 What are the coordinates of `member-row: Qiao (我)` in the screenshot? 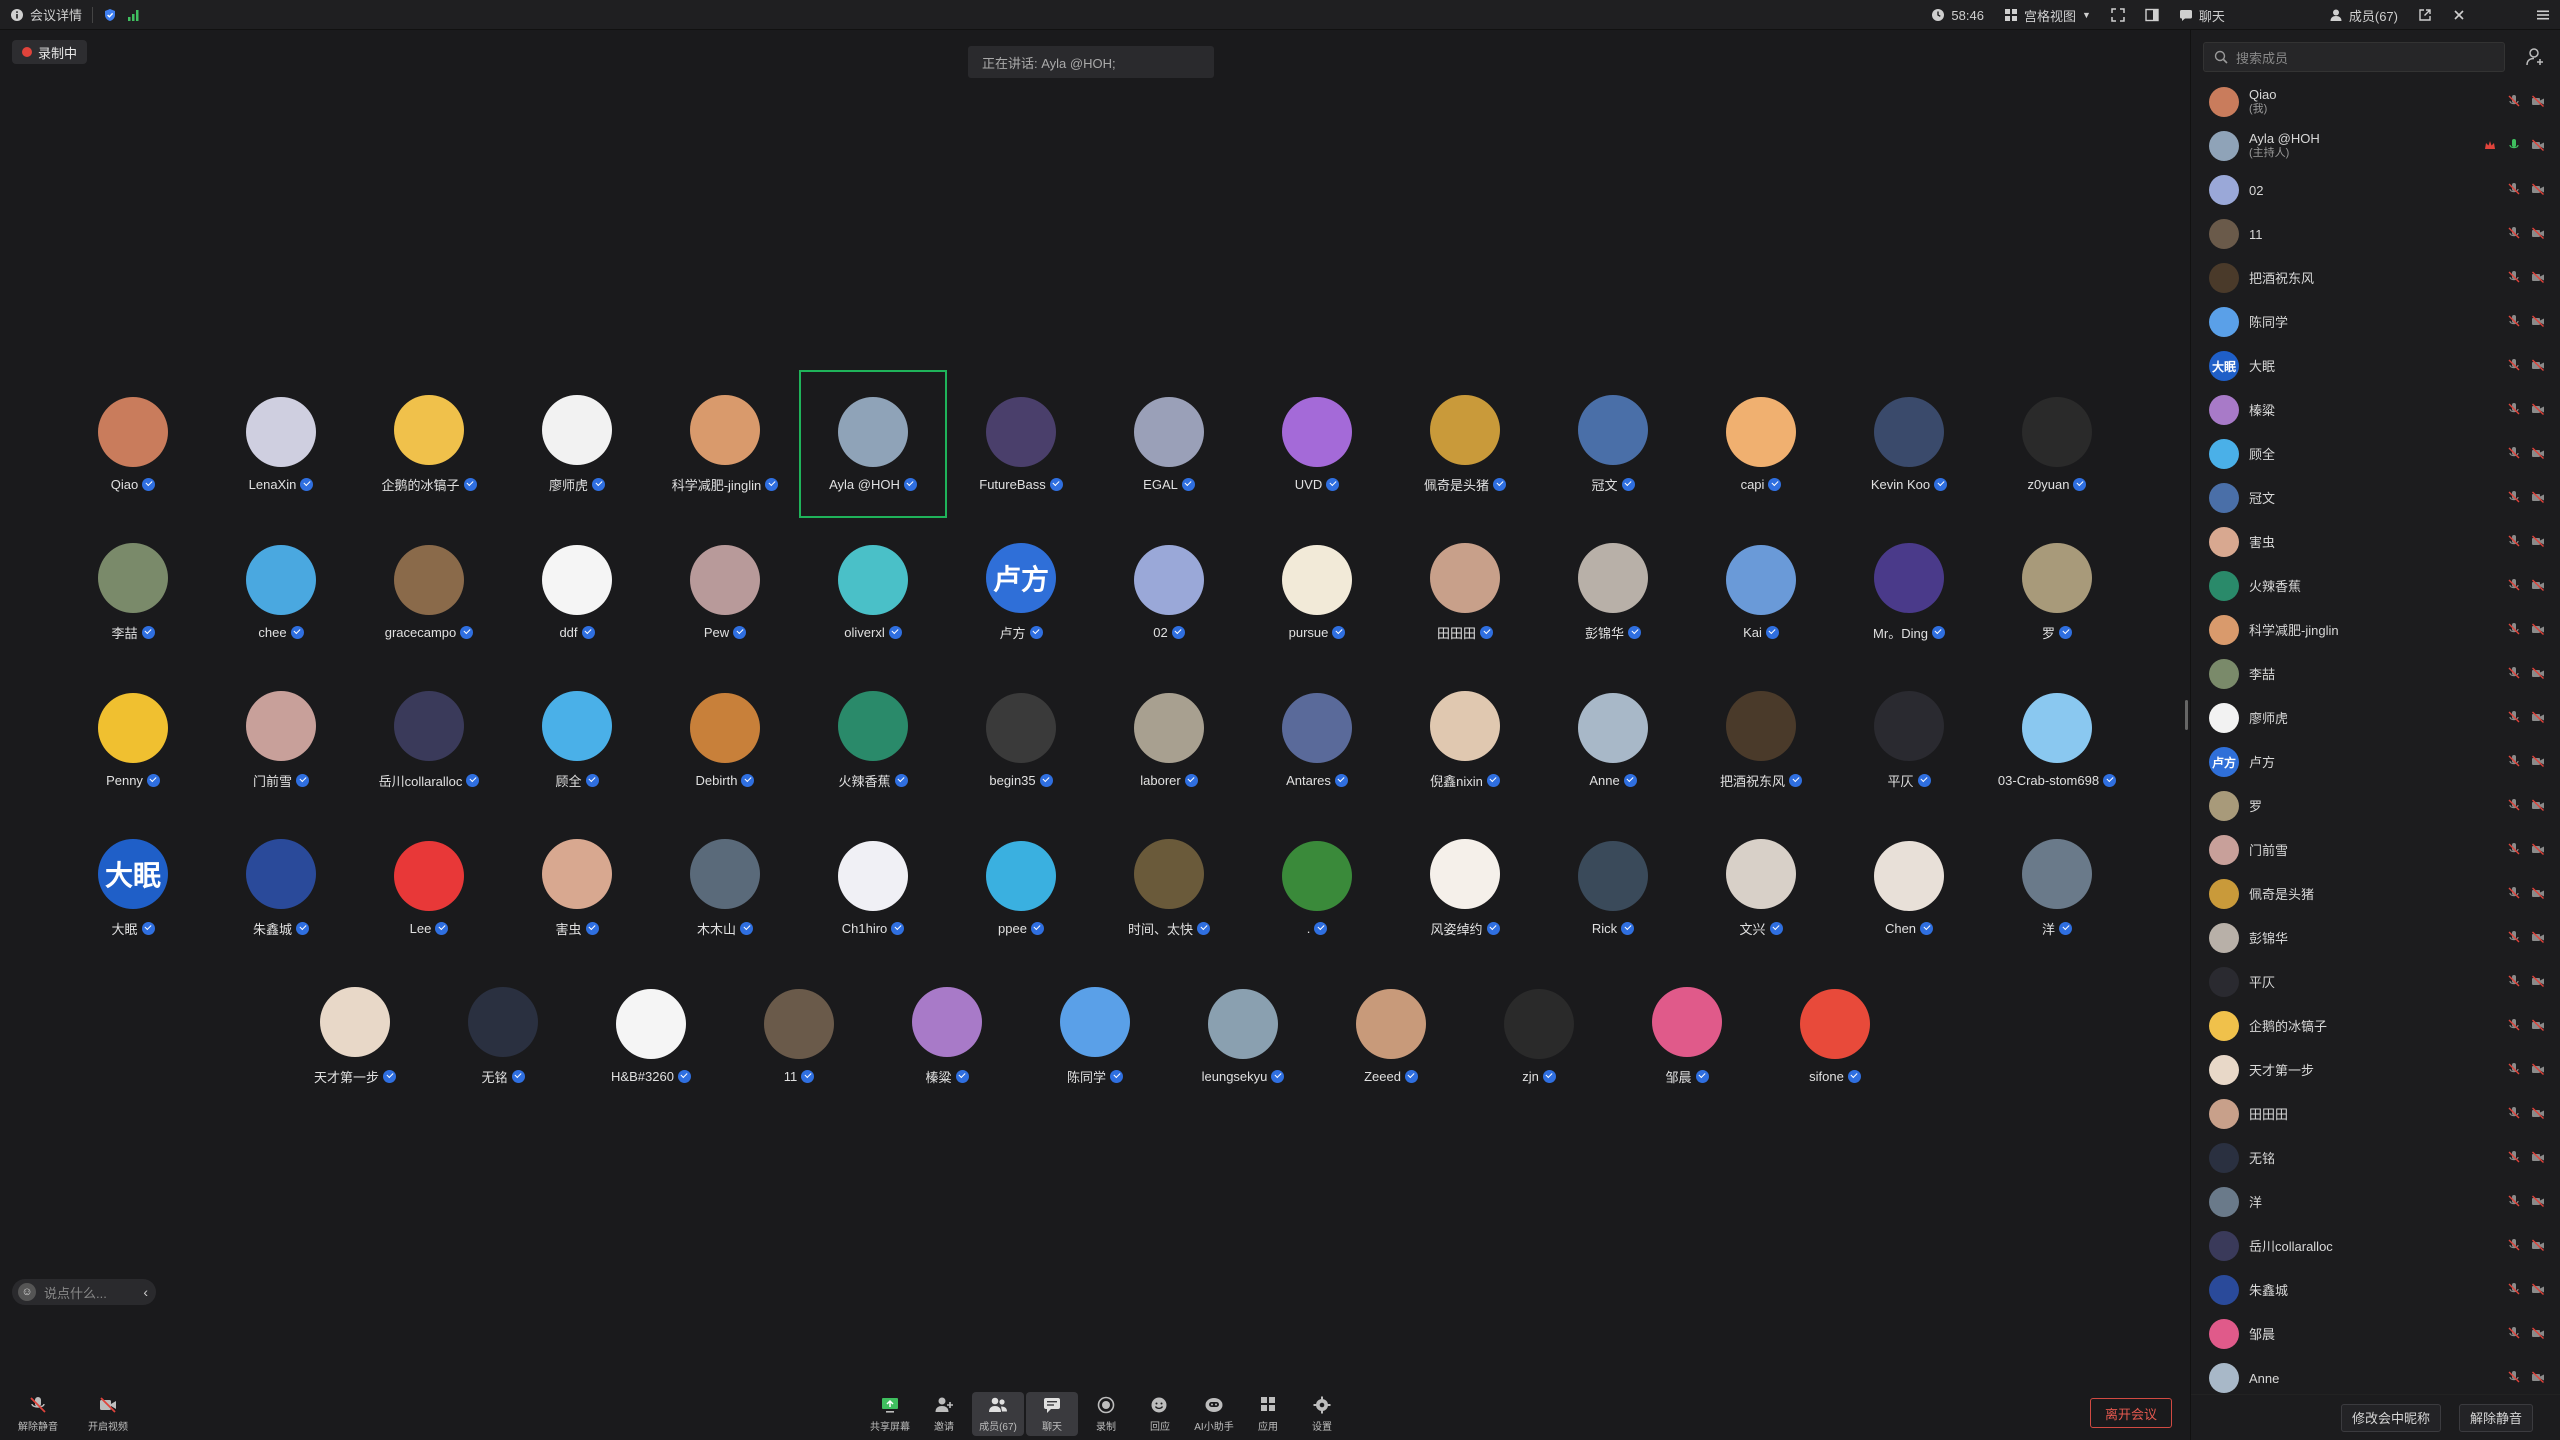 It's located at (2375, 102).